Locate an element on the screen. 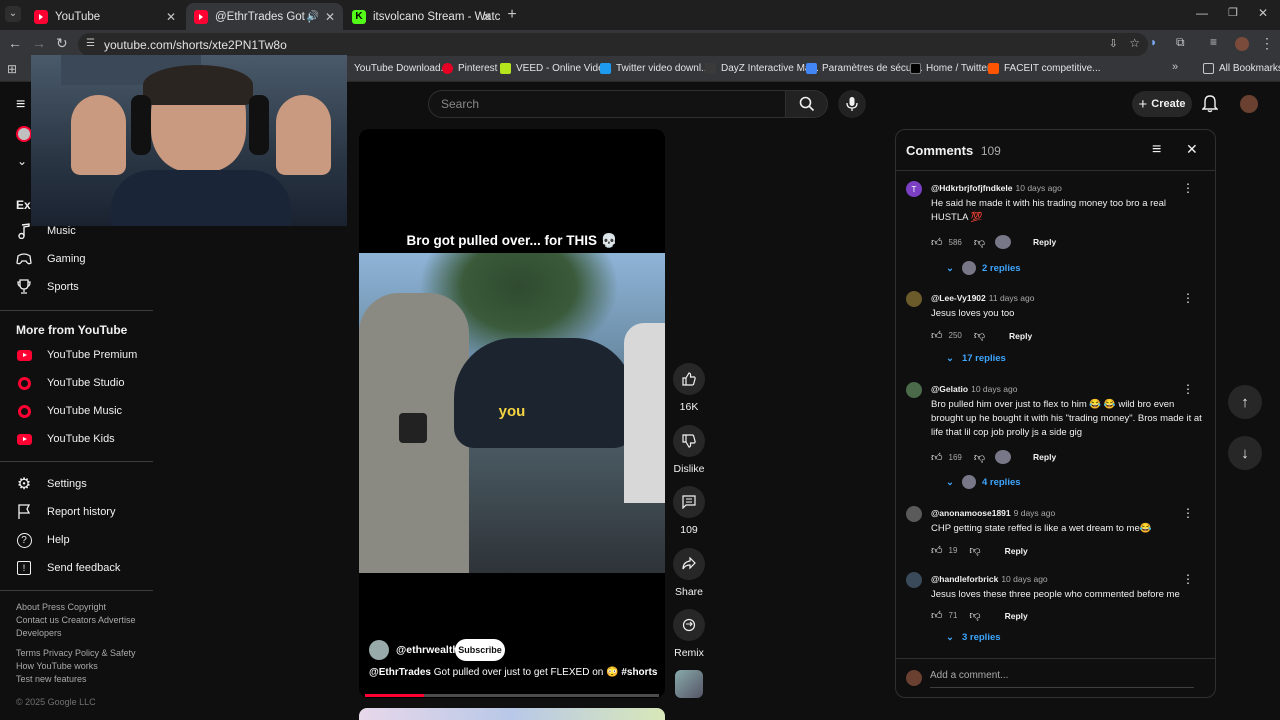  remix-icon is located at coordinates (689, 625).